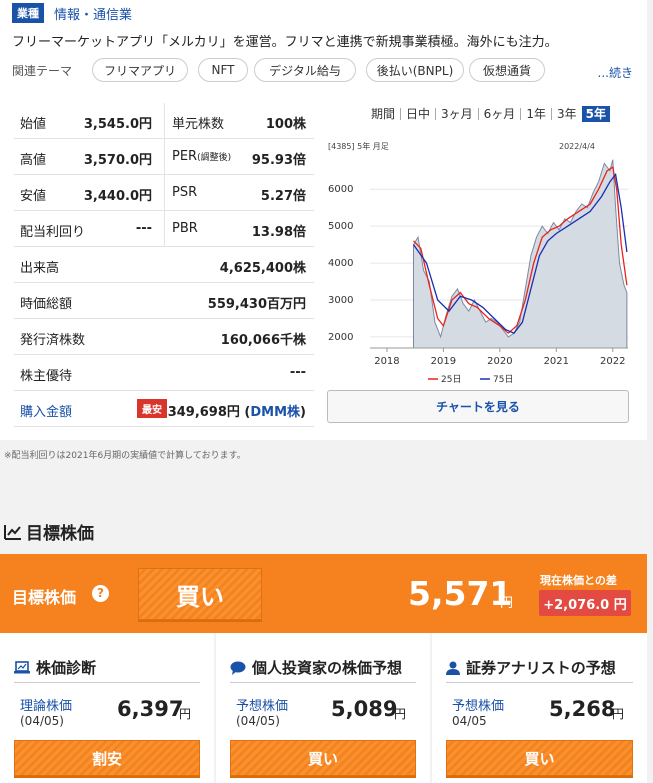 This screenshot has height=783, width=653. Describe the element at coordinates (340, 226) in the screenshot. I see `y-tick-label: 5000` at that location.